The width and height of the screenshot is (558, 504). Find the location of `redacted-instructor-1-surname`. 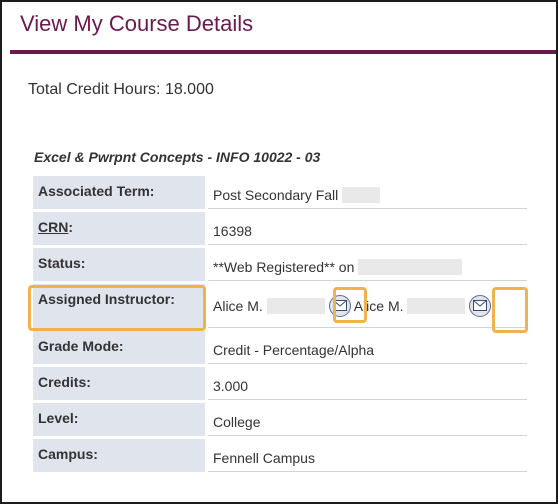

redacted-instructor-1-surname is located at coordinates (295, 306).